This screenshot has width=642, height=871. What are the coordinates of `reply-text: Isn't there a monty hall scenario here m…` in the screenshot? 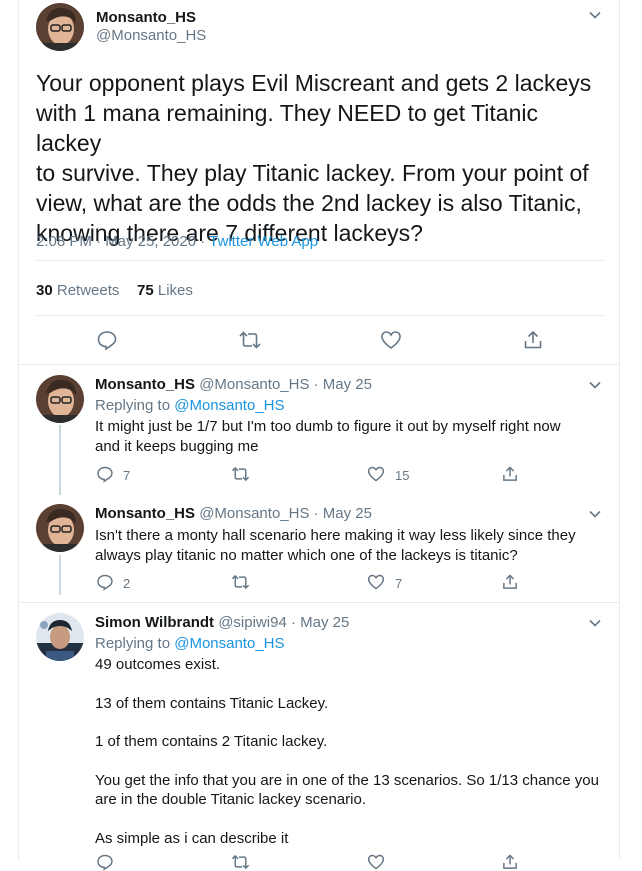 It's located at (335, 545).